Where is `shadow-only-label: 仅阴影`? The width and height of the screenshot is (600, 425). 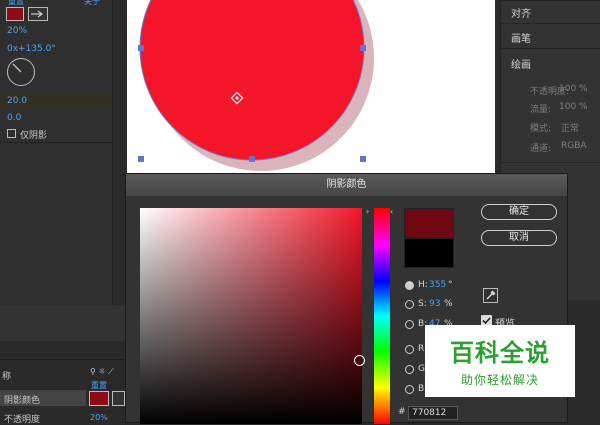
shadow-only-label: 仅阴影 is located at coordinates (34, 136).